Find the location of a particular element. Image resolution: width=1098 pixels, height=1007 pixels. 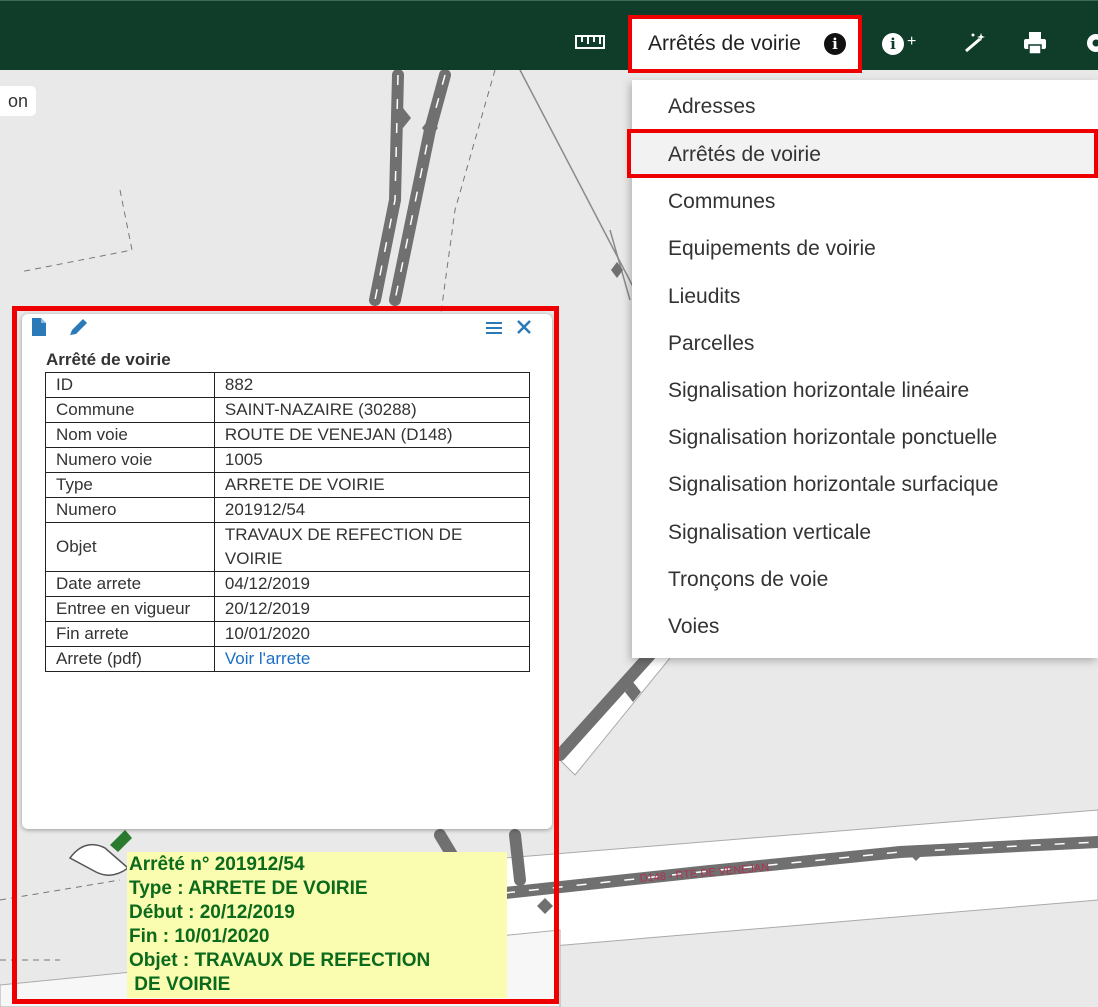

menu-item-equipements-de-voirie: Equipements de voirie is located at coordinates (772, 249).